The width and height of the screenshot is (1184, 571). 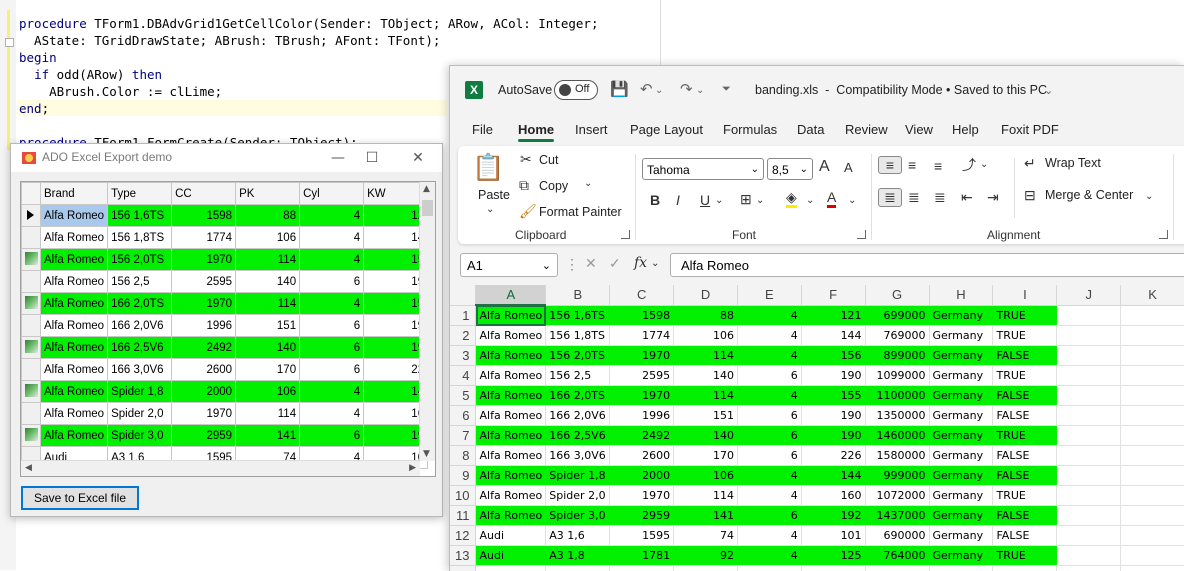 I want to click on vertical-scrollbar: ▲ ▼, so click(x=427, y=321).